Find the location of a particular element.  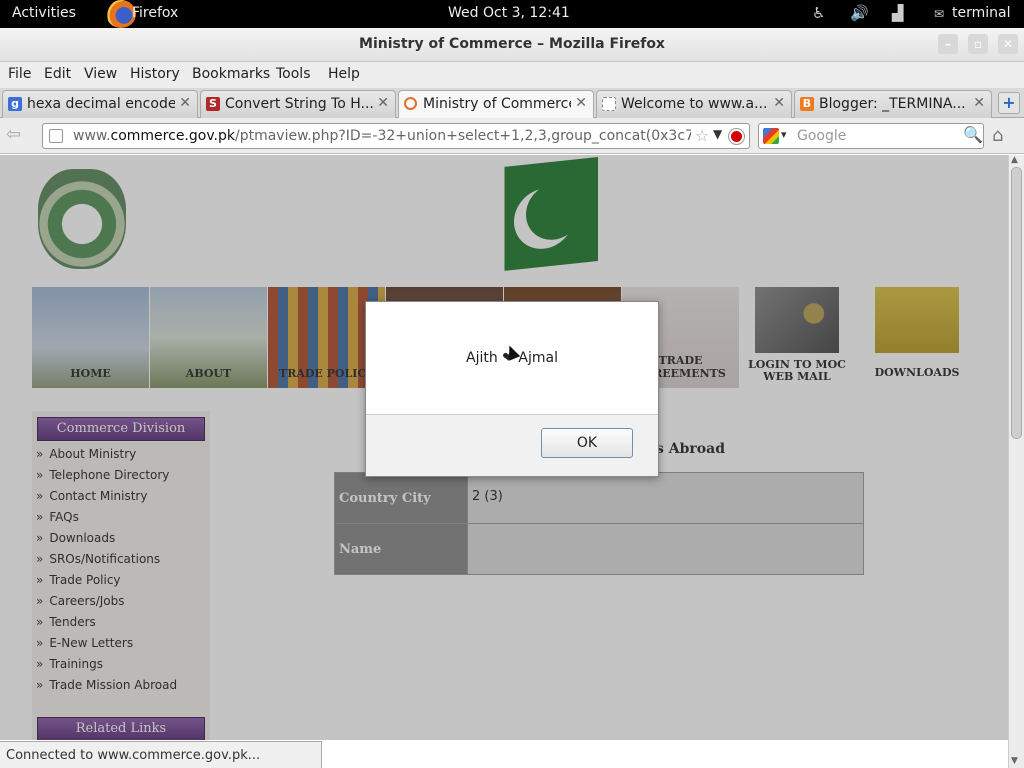

ok-button: OK is located at coordinates (587, 443).